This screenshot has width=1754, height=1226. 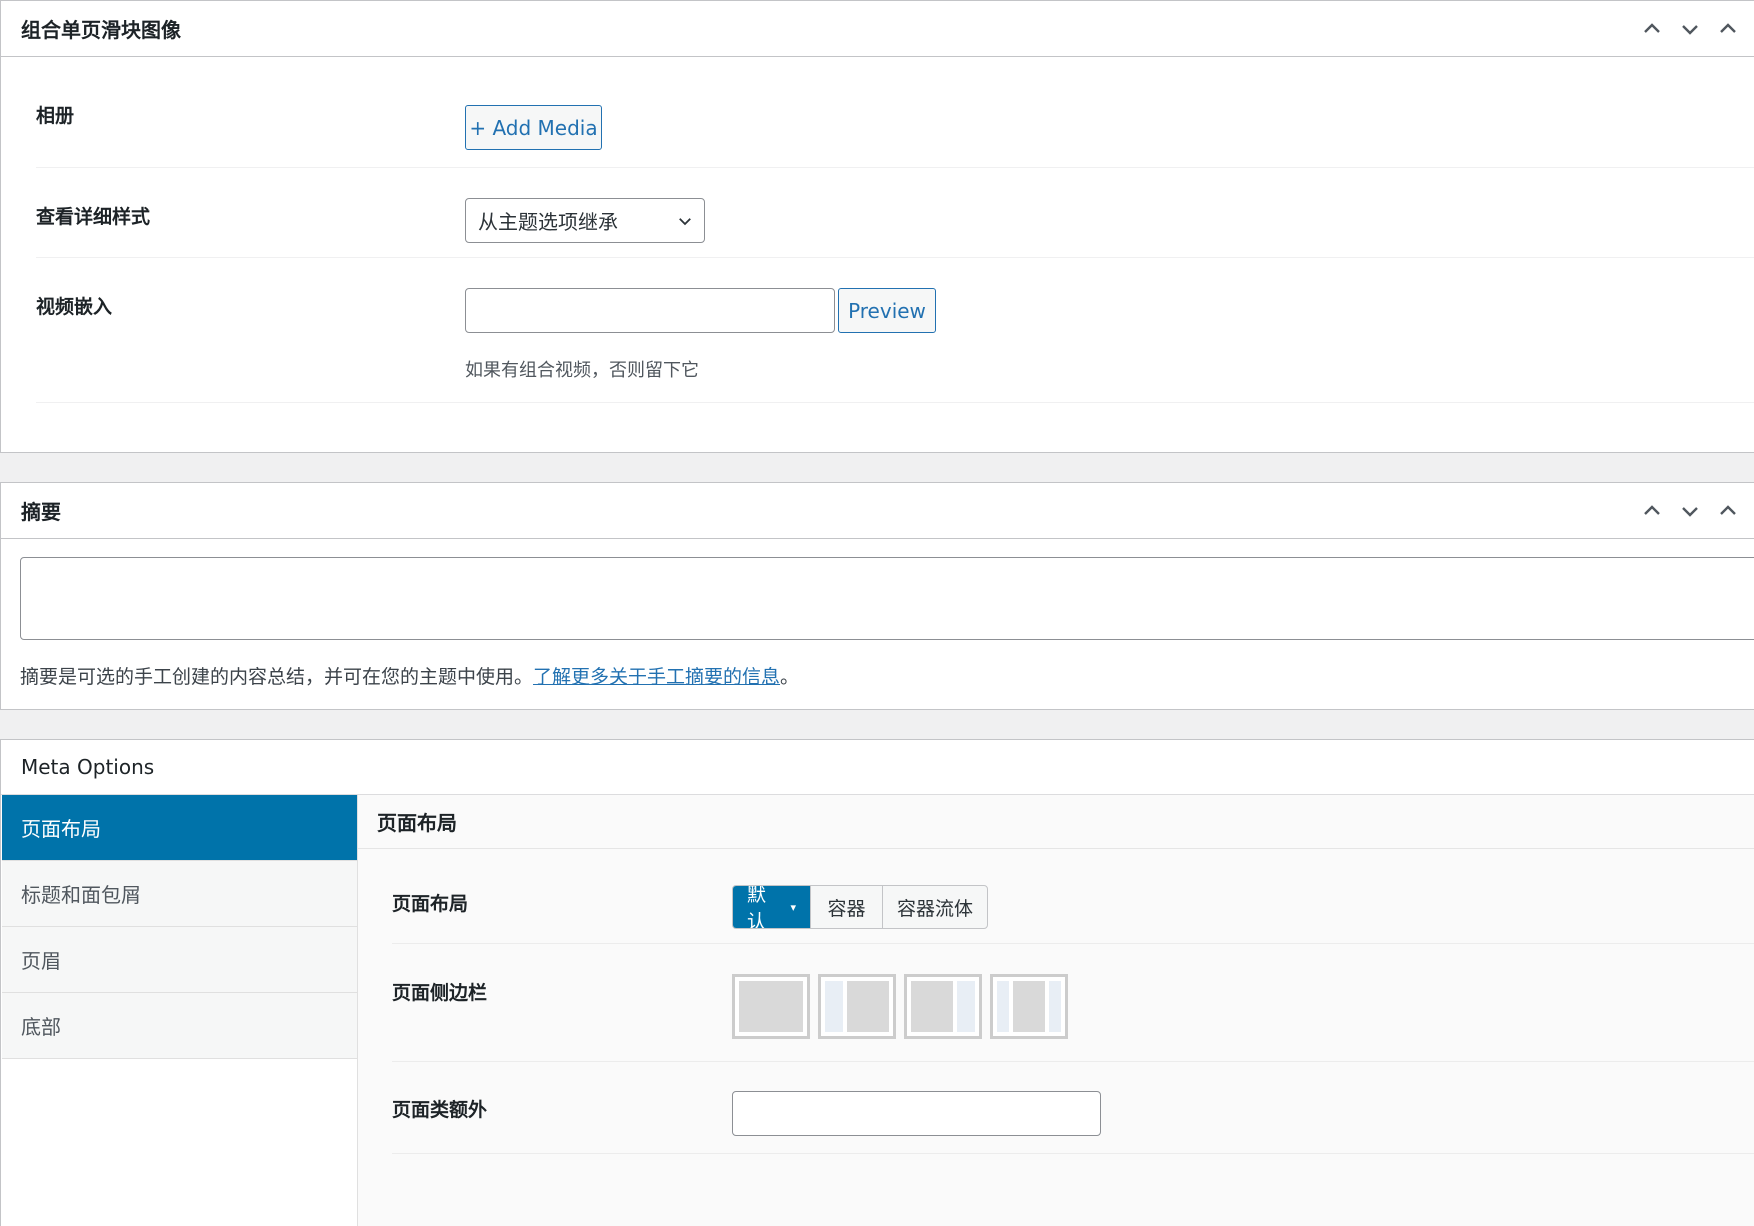 I want to click on section-title: 页面布局, so click(x=1056, y=822).